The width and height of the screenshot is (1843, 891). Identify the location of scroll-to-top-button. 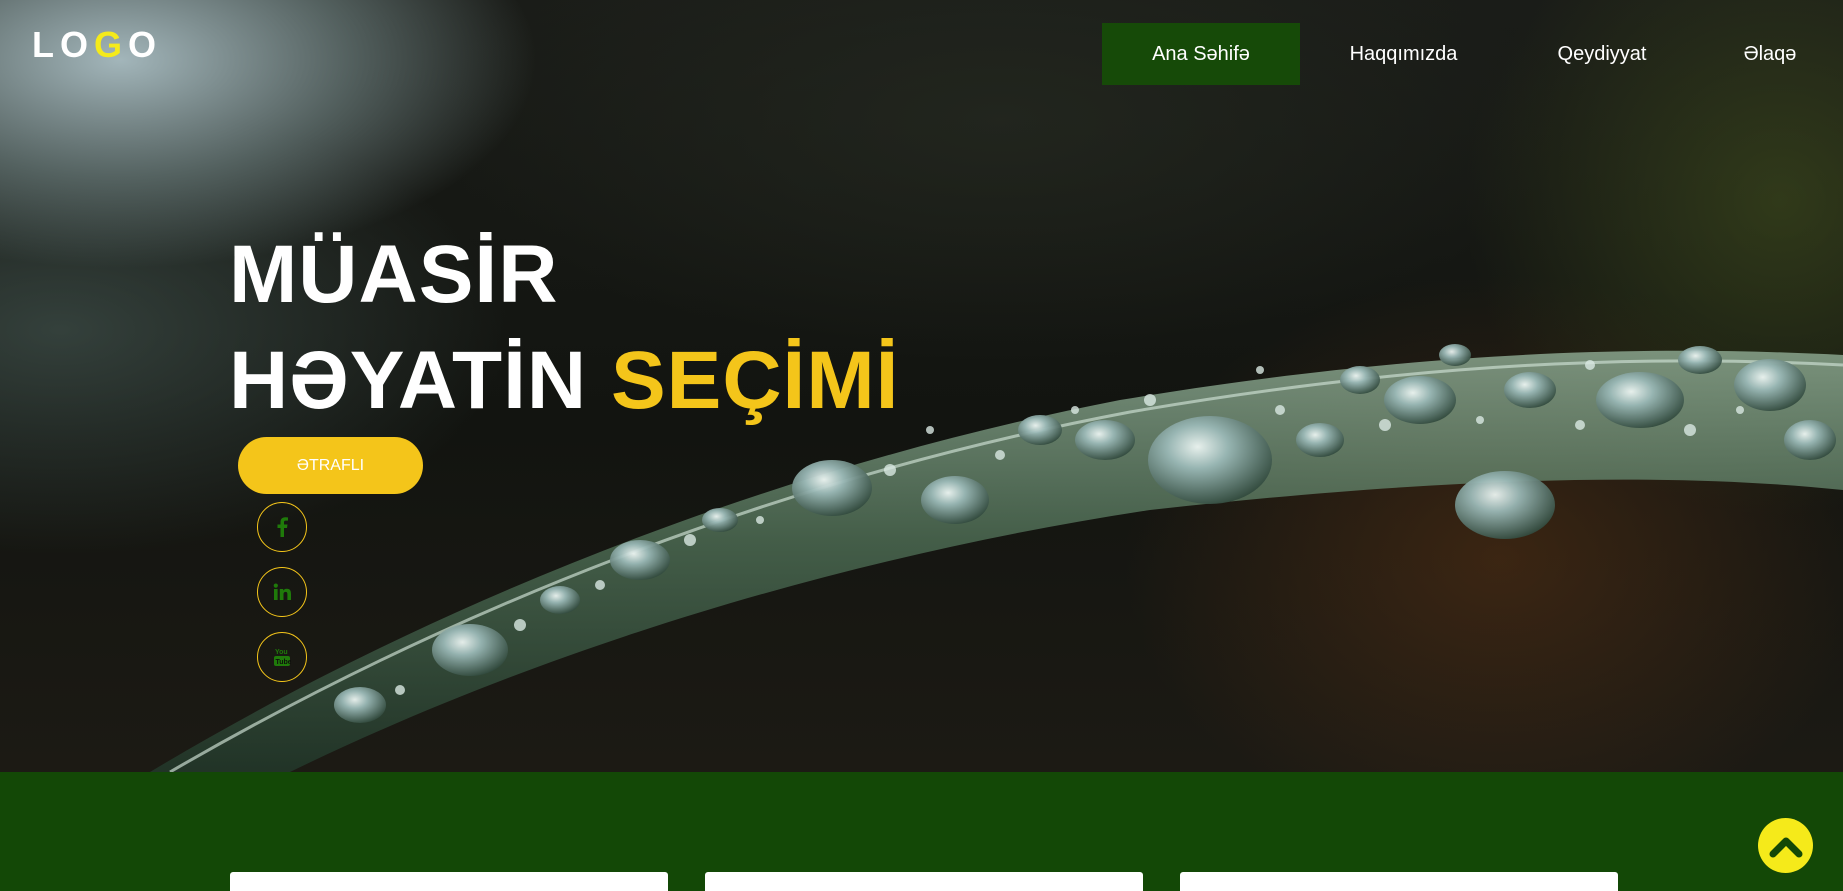
(1785, 845).